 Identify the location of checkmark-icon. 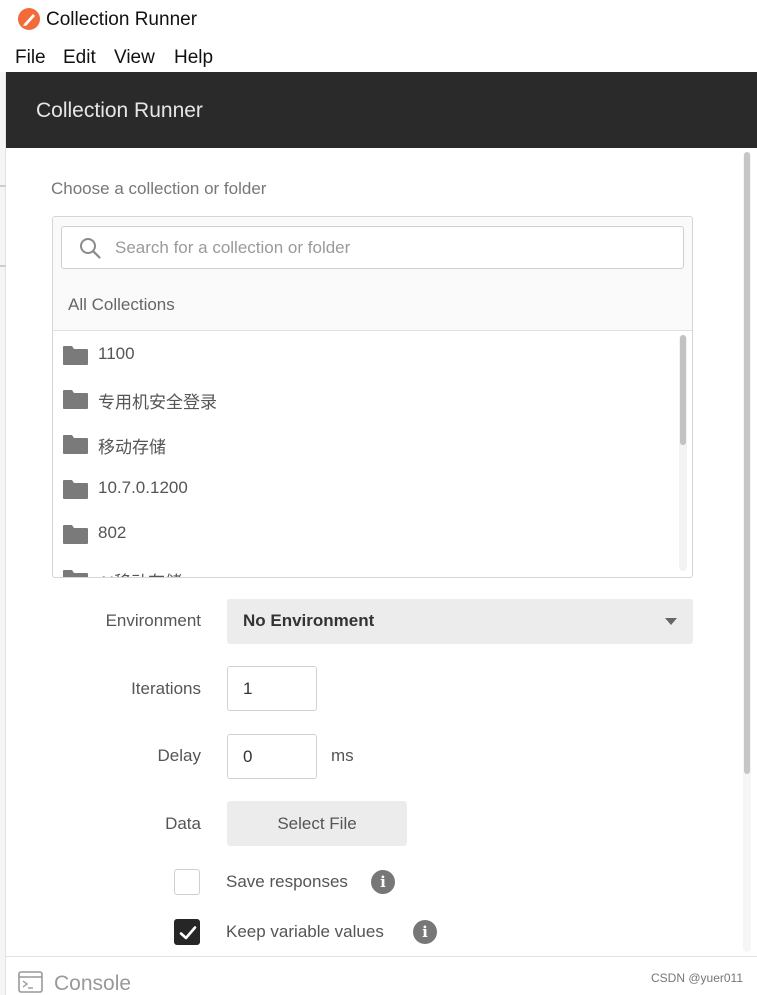
(188, 933).